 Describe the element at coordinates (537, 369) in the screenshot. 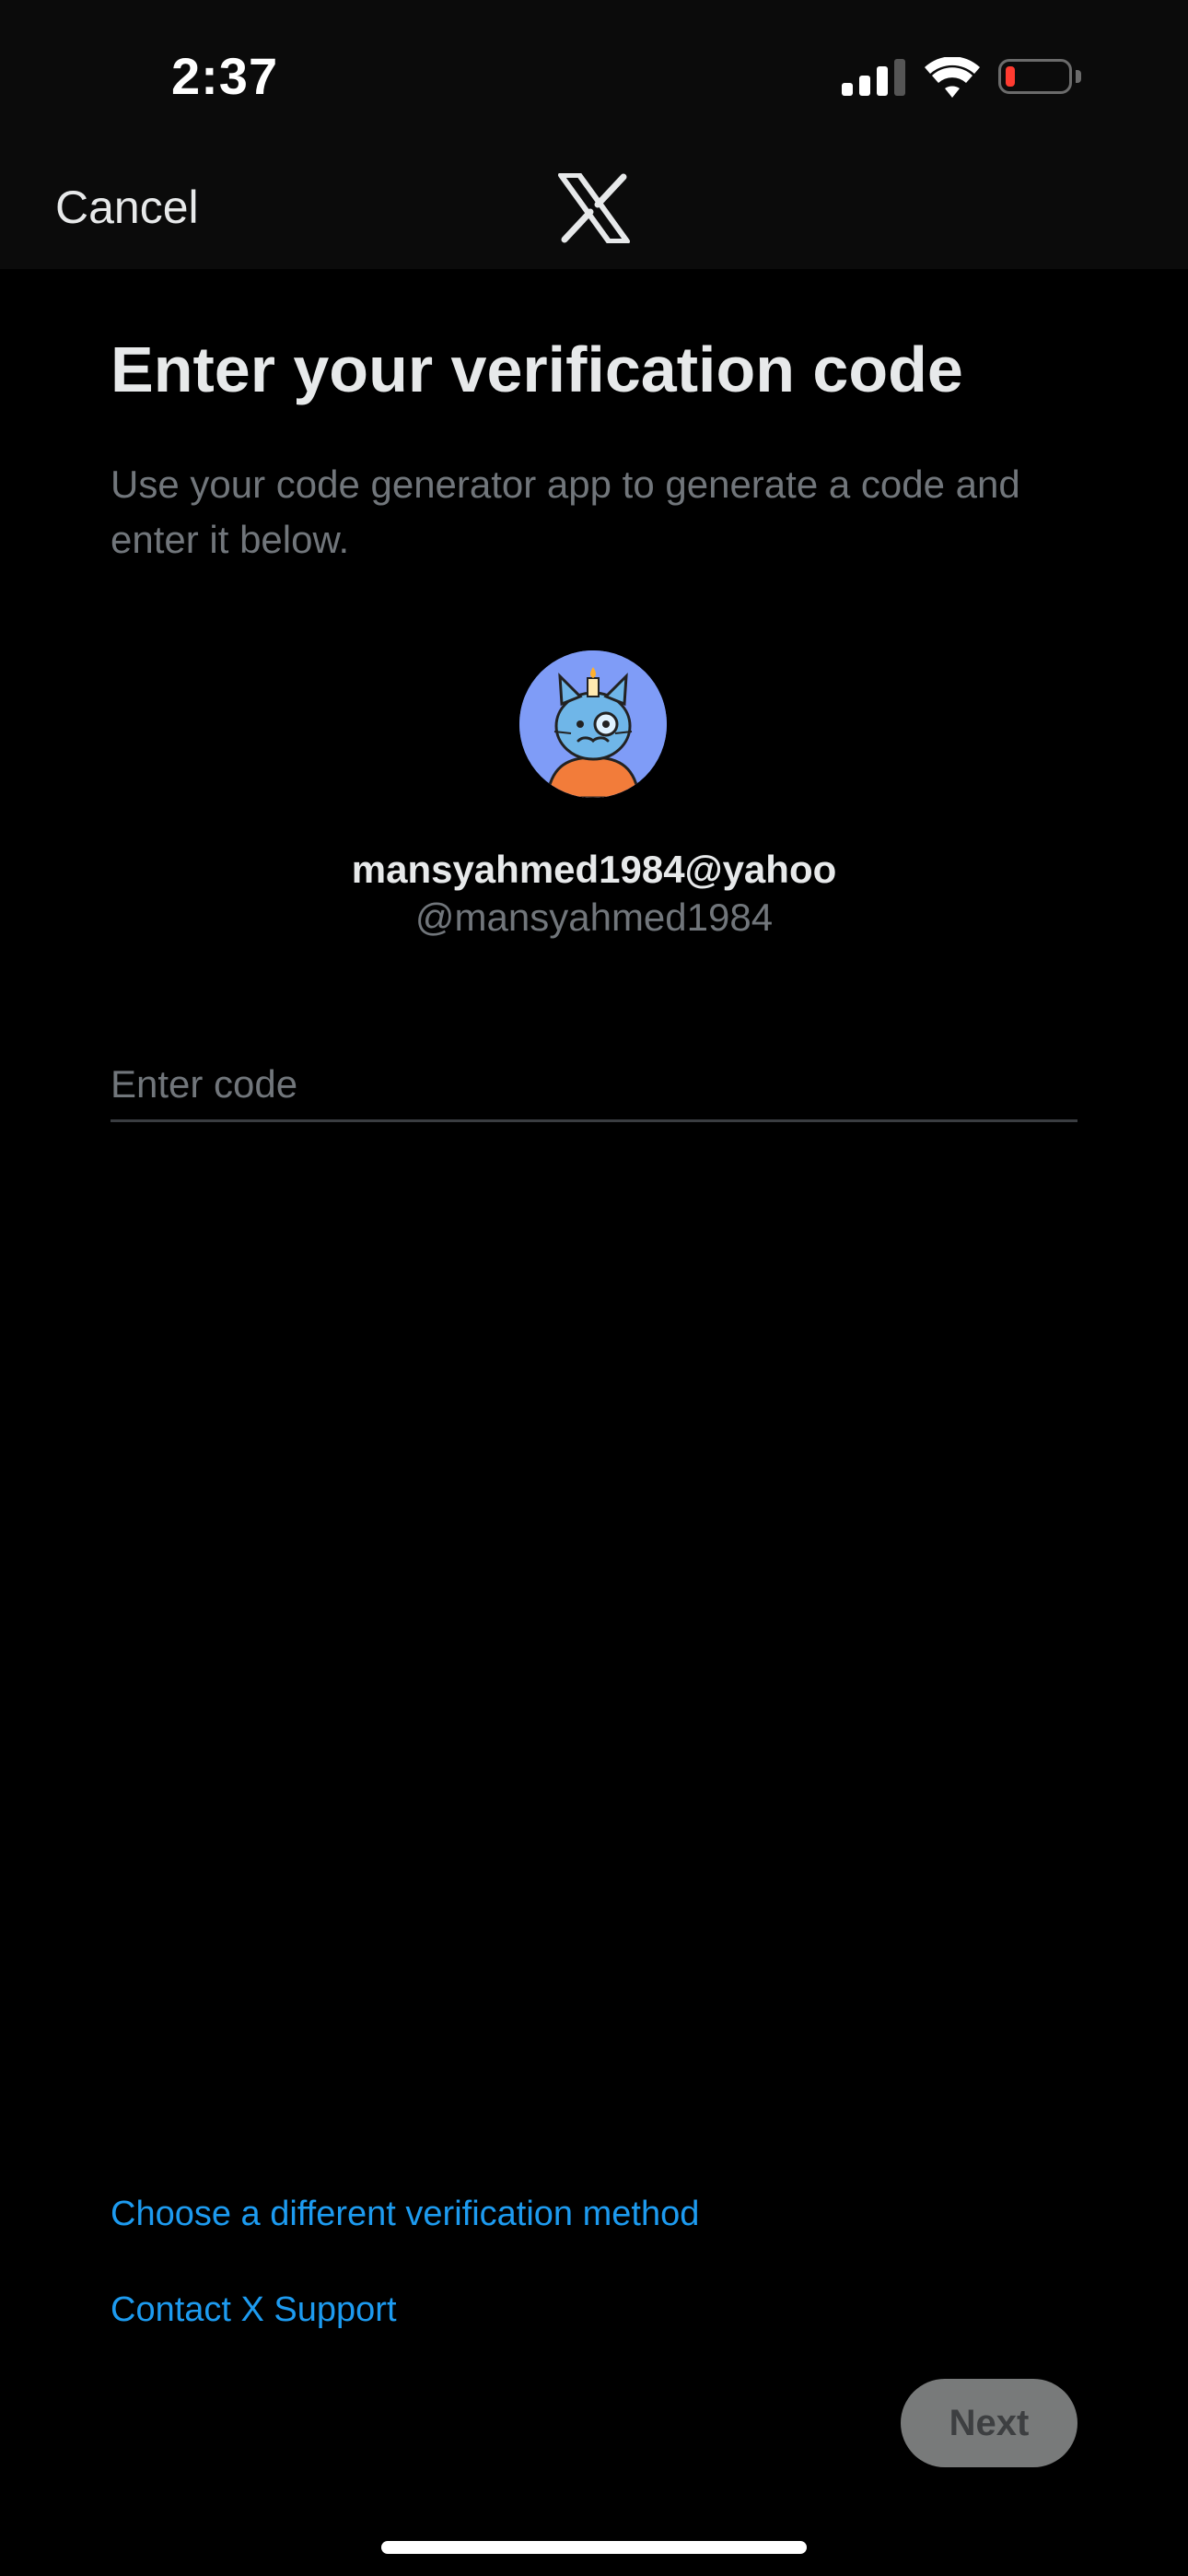

I see `page-title: Enter your verification code` at that location.